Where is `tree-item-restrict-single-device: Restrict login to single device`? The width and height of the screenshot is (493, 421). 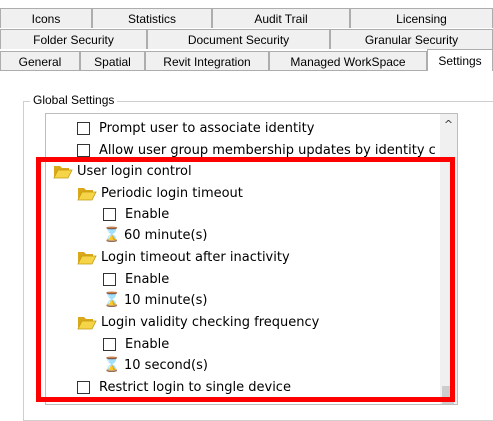
tree-item-restrict-single-device: Restrict login to single device is located at coordinates (184, 387).